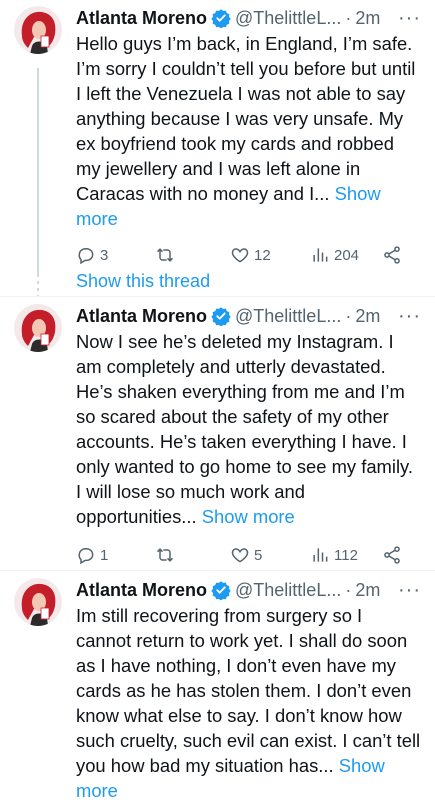  I want to click on like-count: 12, so click(262, 255).